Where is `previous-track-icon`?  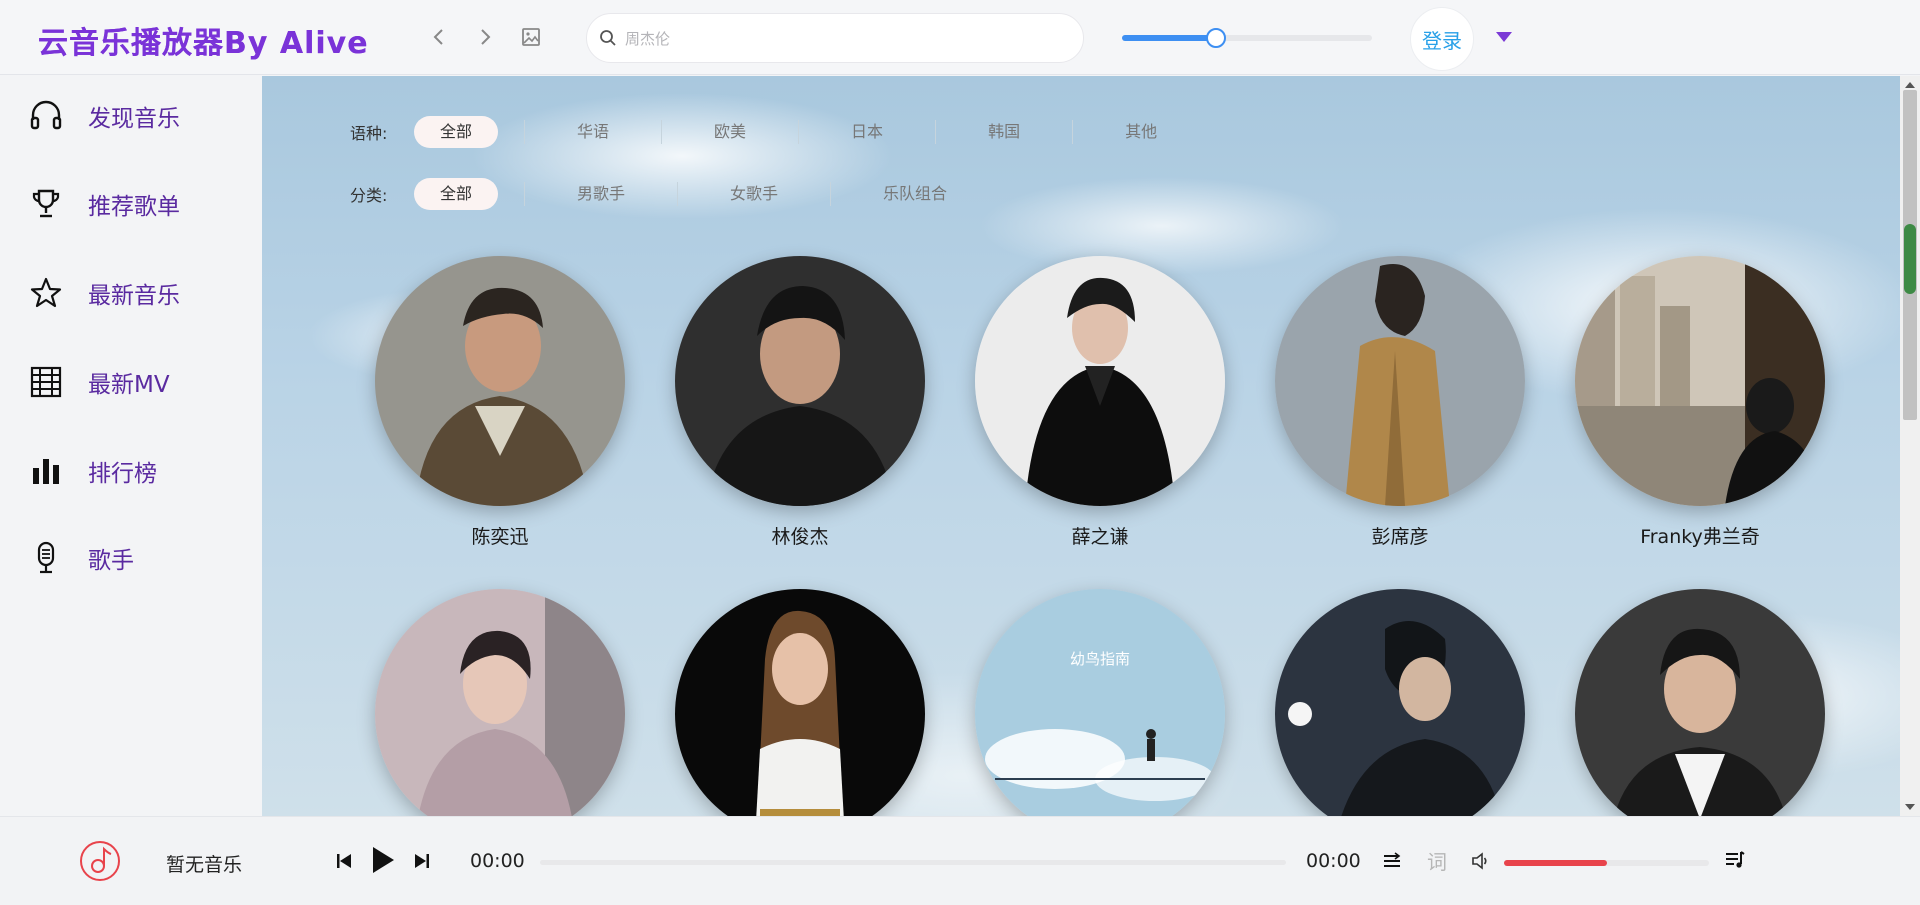
previous-track-icon is located at coordinates (344, 861).